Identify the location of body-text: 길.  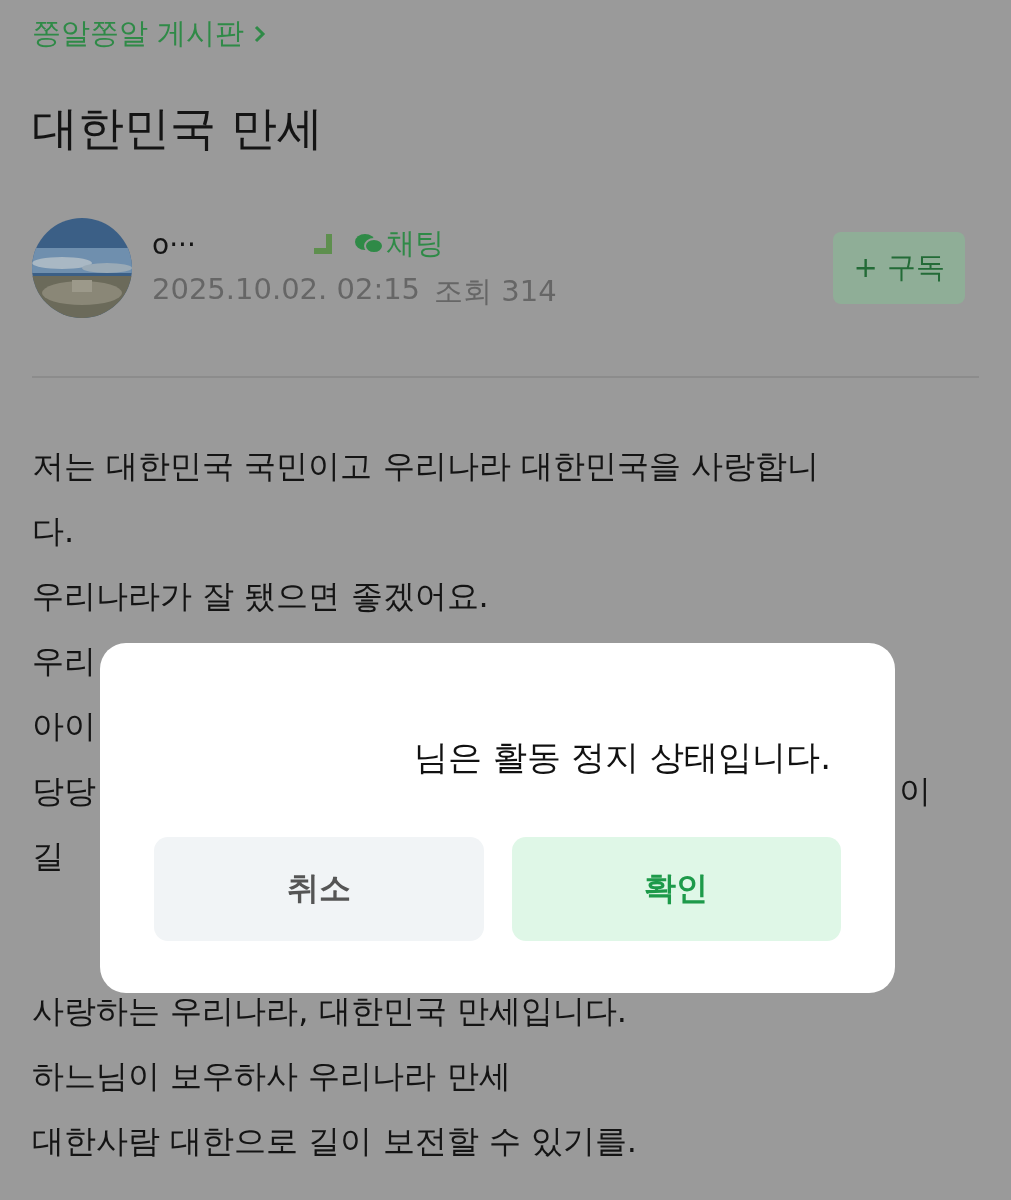
(48, 856).